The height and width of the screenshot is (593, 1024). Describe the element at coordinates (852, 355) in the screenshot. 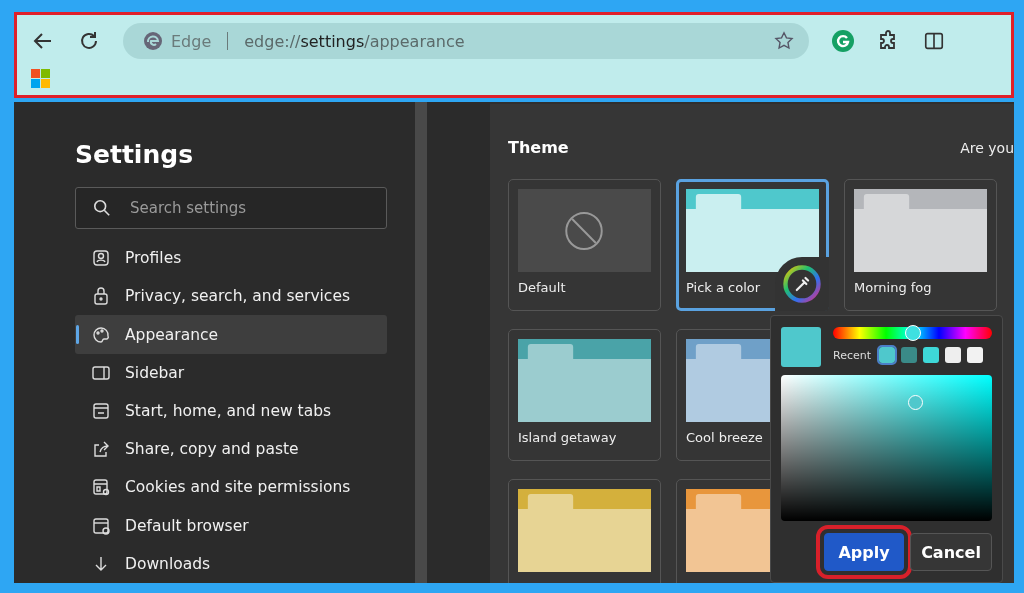

I see `recent-label: Recent` at that location.